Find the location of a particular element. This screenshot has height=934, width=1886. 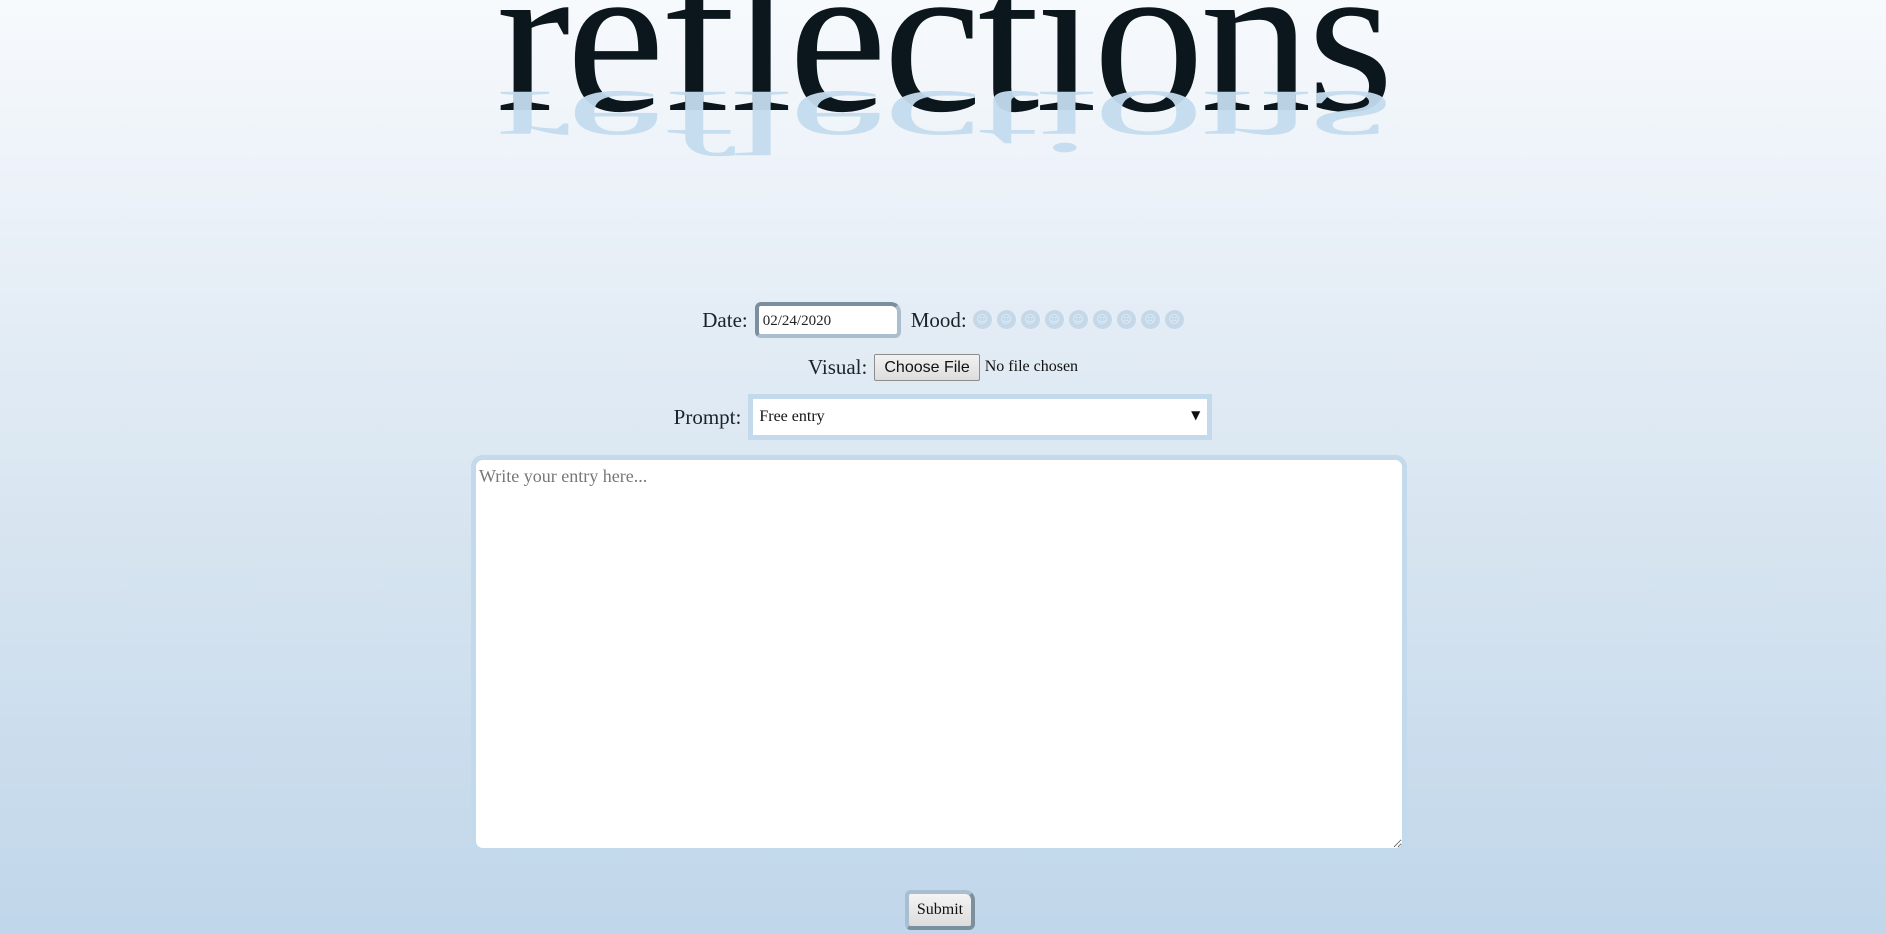

mood-label: Mood: is located at coordinates (938, 319).